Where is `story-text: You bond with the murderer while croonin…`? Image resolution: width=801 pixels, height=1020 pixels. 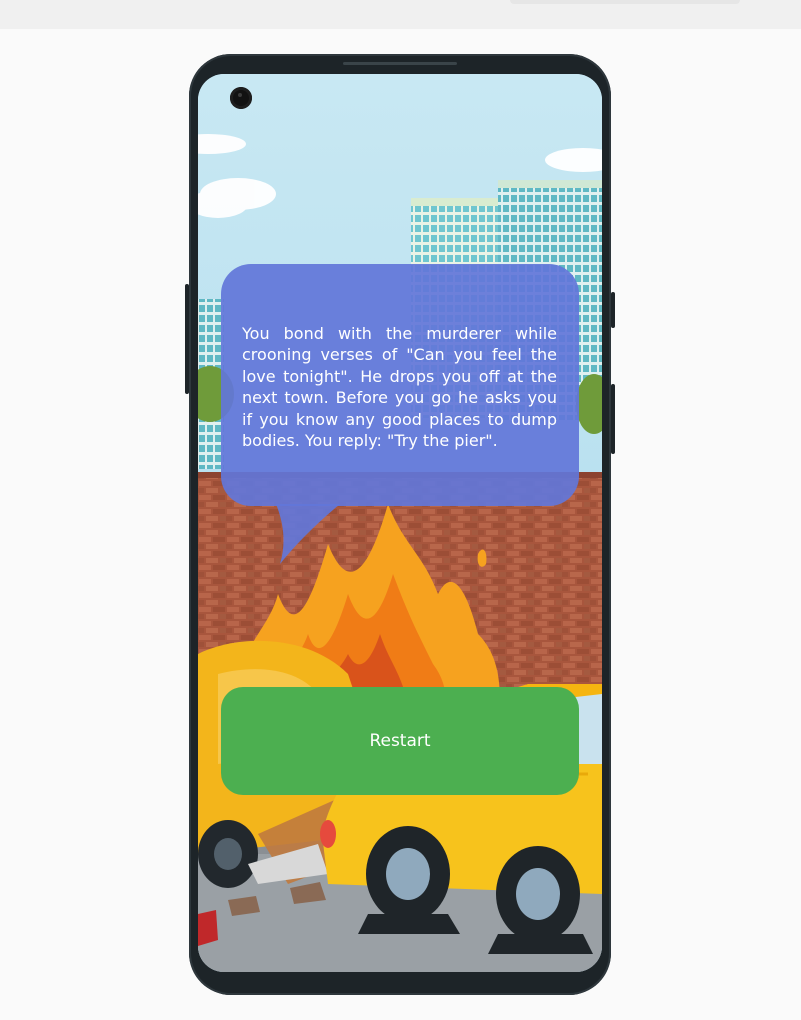
story-text: You bond with the murderer while croonin… is located at coordinates (399, 387).